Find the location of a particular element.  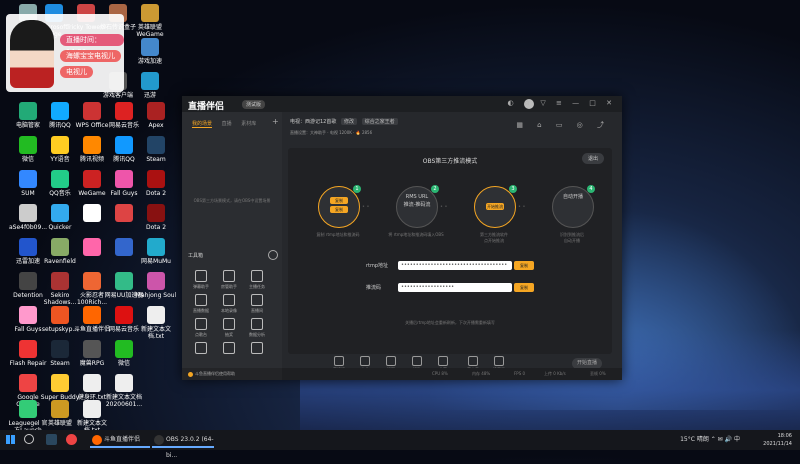

step-connector: • • is located at coordinates (366, 207).